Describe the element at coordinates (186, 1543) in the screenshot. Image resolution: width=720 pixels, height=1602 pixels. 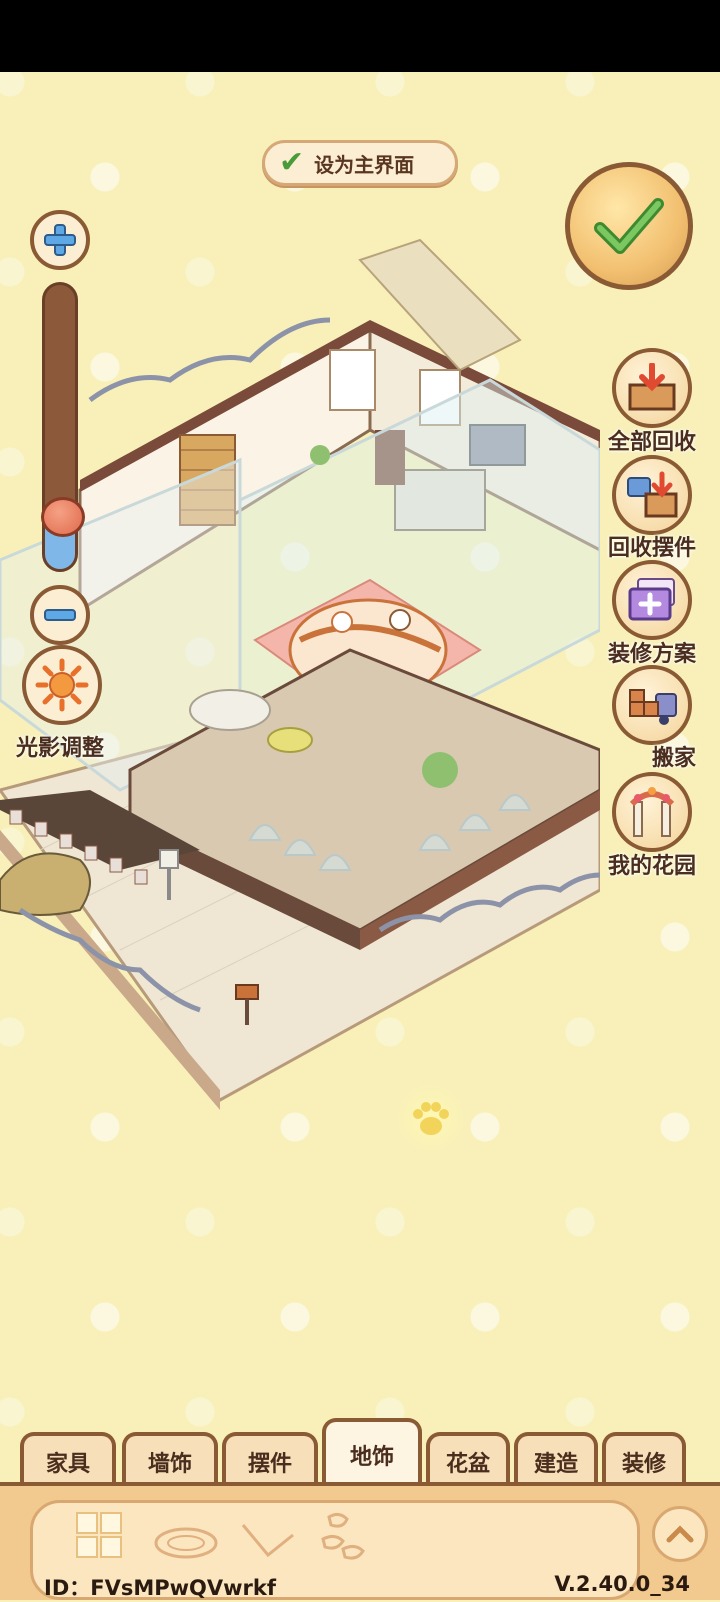
I see `round-rug-icon` at that location.